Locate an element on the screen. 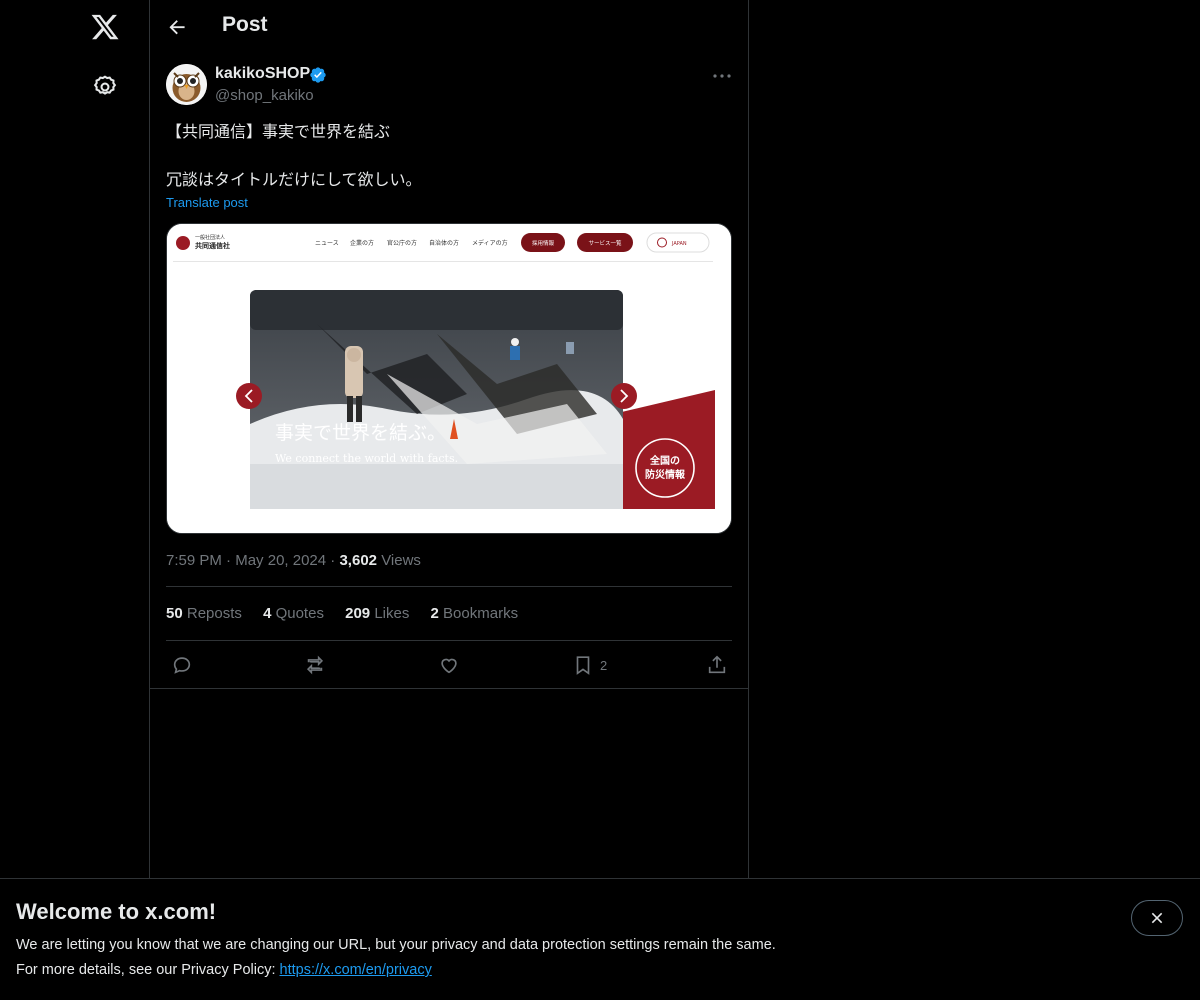 The width and height of the screenshot is (1200, 1000). disaster-info-badge is located at coordinates (665, 468).